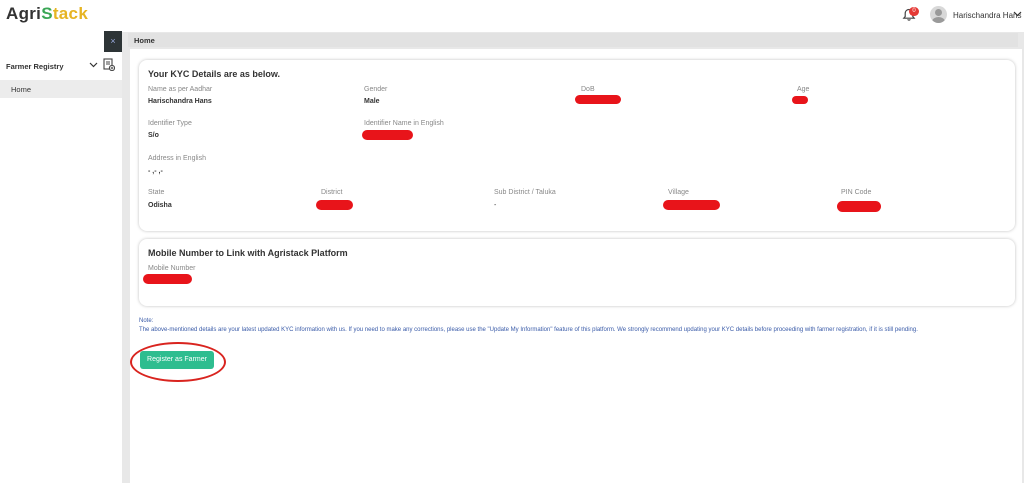 This screenshot has height=483, width=1024. What do you see at coordinates (691, 205) in the screenshot?
I see `village-redaction` at bounding box center [691, 205].